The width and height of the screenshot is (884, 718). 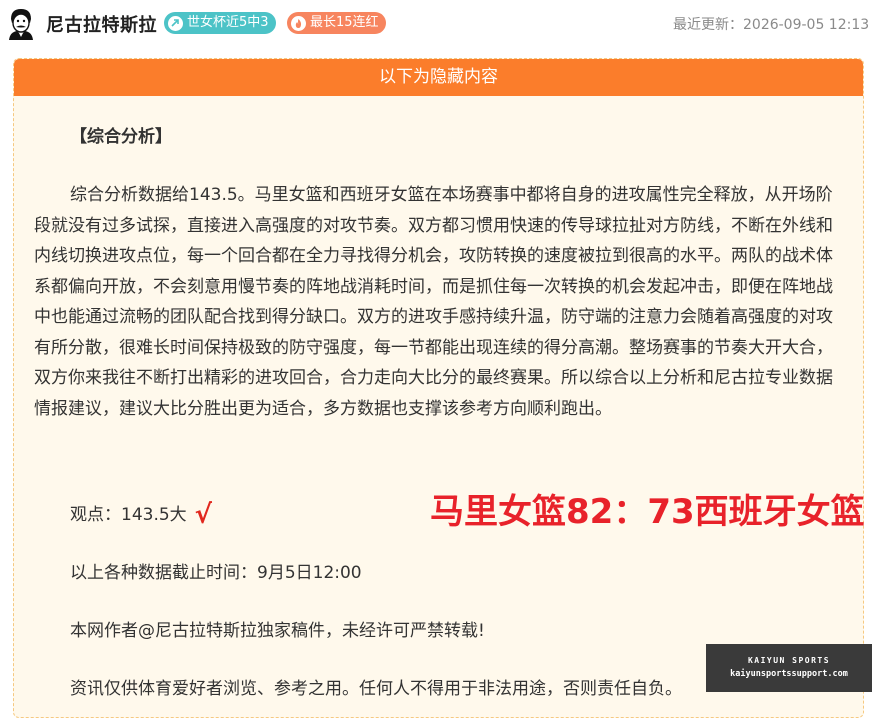 I want to click on score-overlay: 马里女篮82：73西班牙女篮, so click(x=647, y=512).